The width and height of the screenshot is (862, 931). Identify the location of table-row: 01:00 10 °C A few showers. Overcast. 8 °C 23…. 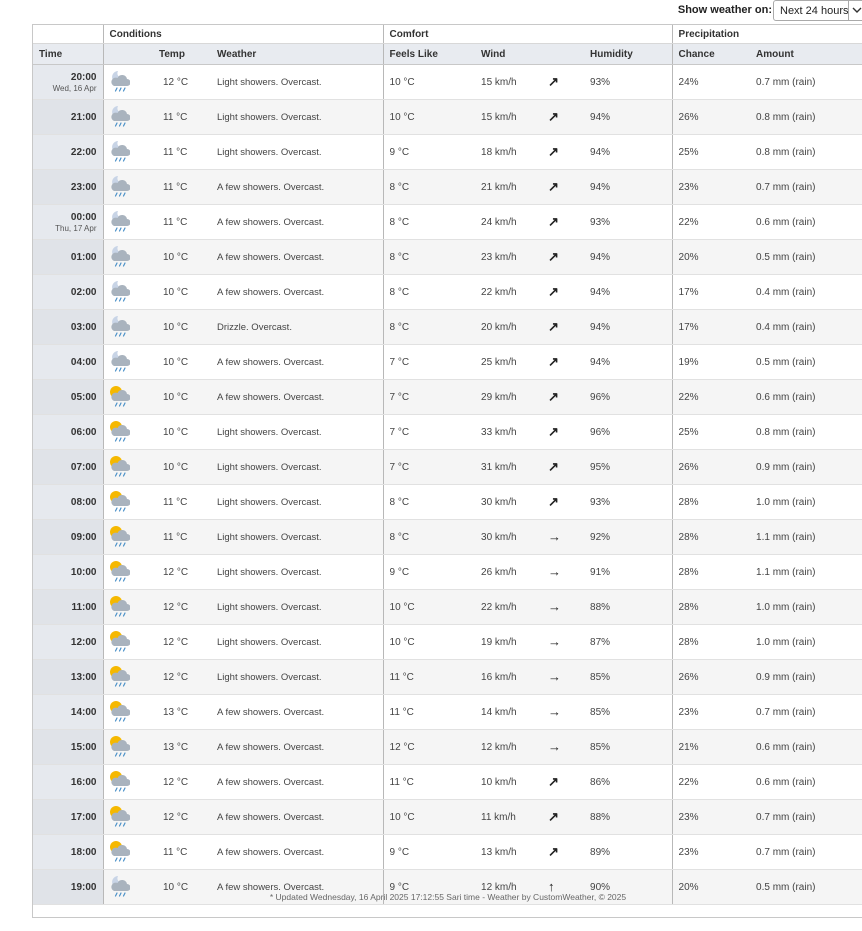
(447, 257).